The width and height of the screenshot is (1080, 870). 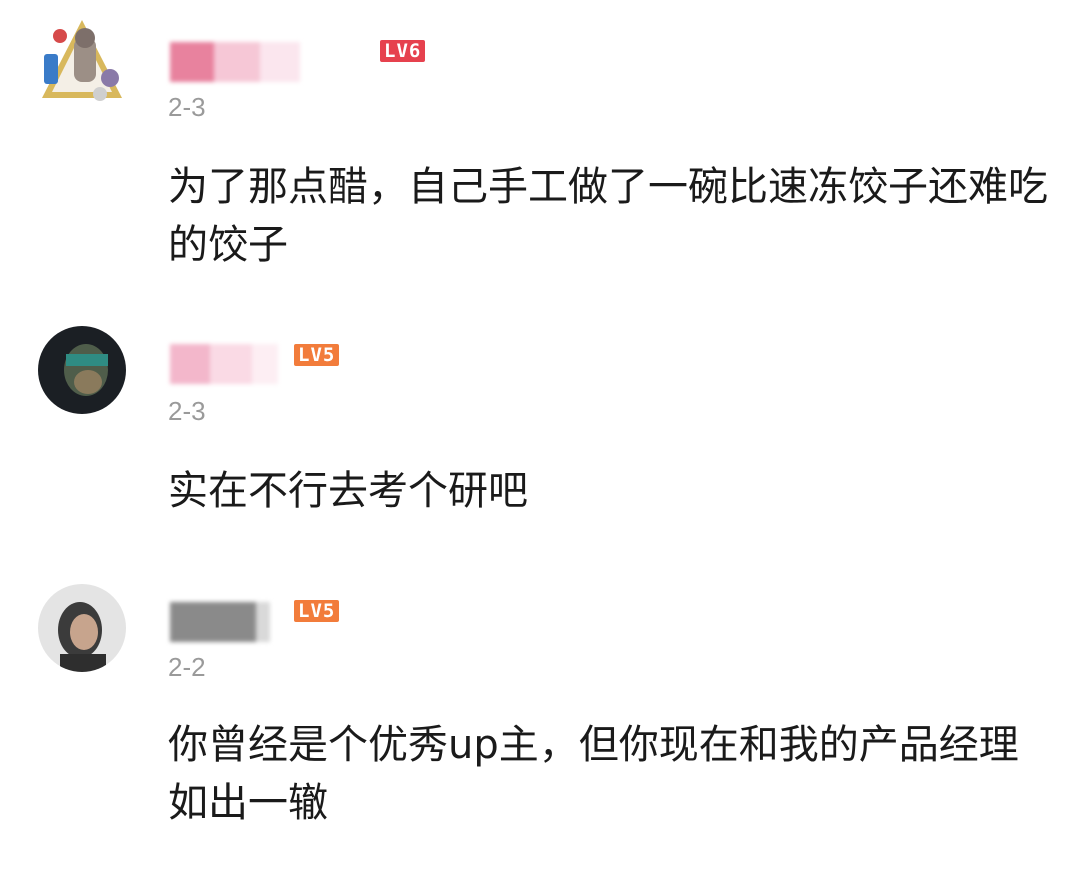 I want to click on comment-date: 2-2, so click(x=187, y=667).